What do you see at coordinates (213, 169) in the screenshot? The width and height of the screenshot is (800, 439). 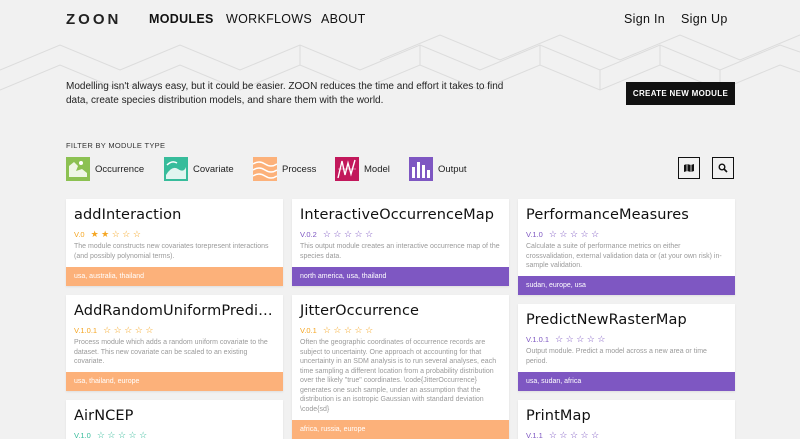 I see `filter-label: Covariate` at bounding box center [213, 169].